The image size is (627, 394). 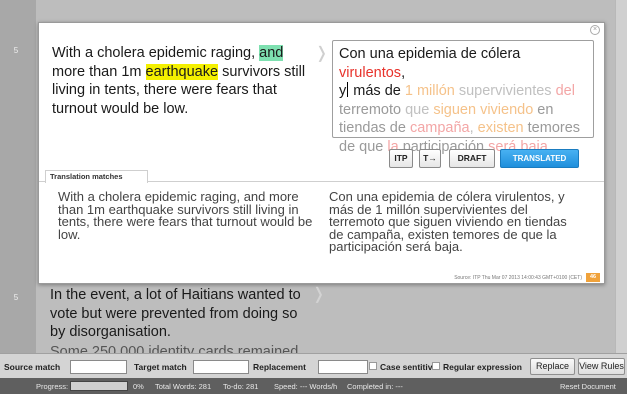 I want to click on regex-label: Regular expression, so click(x=482, y=367).